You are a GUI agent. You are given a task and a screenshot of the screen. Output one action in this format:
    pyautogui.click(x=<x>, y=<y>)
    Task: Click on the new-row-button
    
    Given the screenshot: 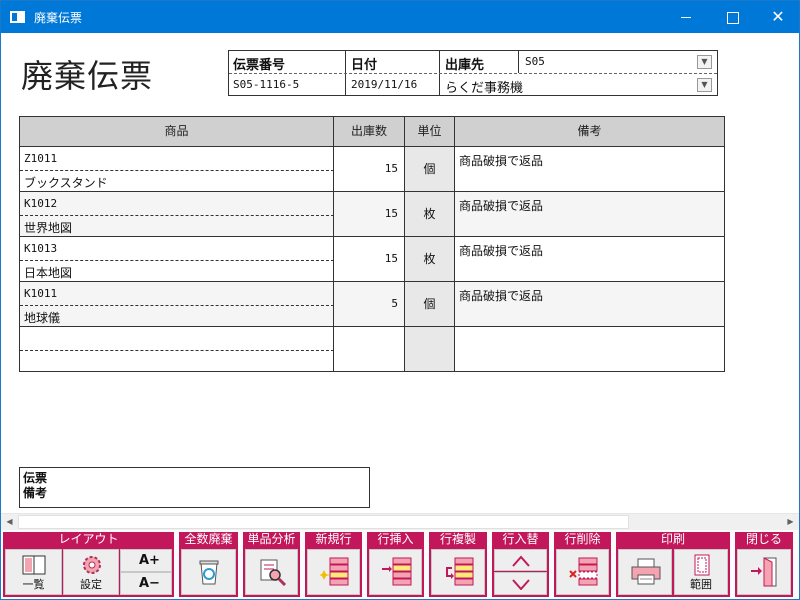 What is the action you would take?
    pyautogui.click(x=333, y=572)
    